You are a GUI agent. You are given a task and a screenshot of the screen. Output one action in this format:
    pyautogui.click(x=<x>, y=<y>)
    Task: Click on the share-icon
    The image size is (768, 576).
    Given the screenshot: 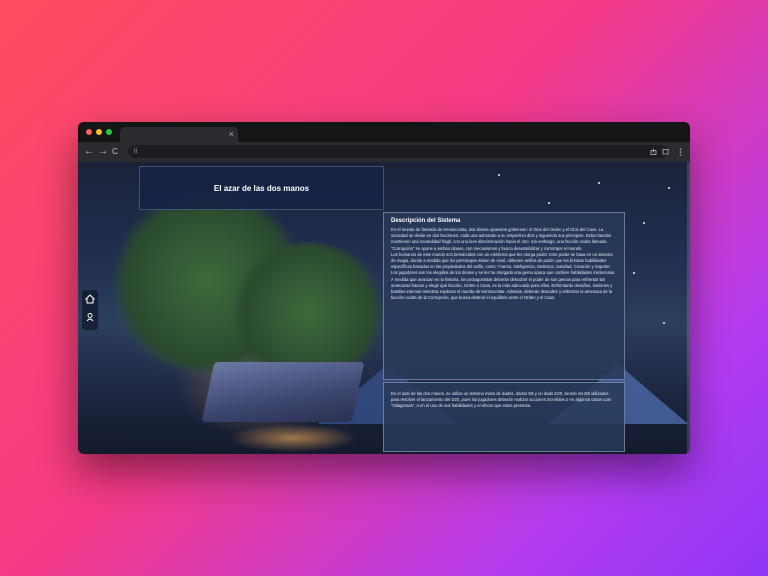 What is the action you would take?
    pyautogui.click(x=653, y=153)
    